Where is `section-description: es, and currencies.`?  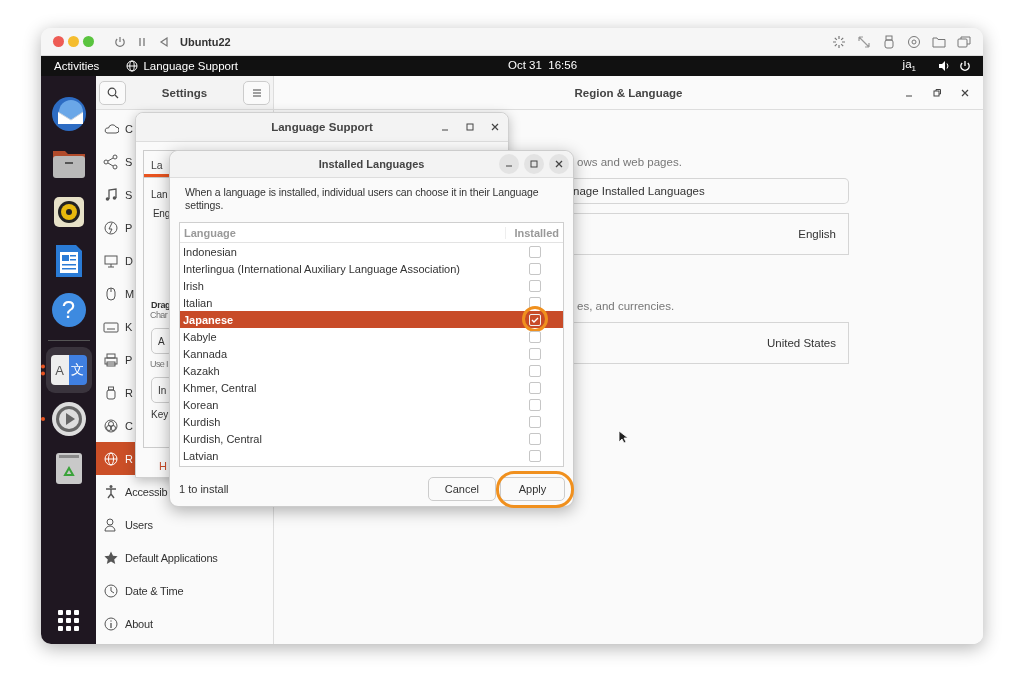 section-description: es, and currencies. is located at coordinates (626, 306).